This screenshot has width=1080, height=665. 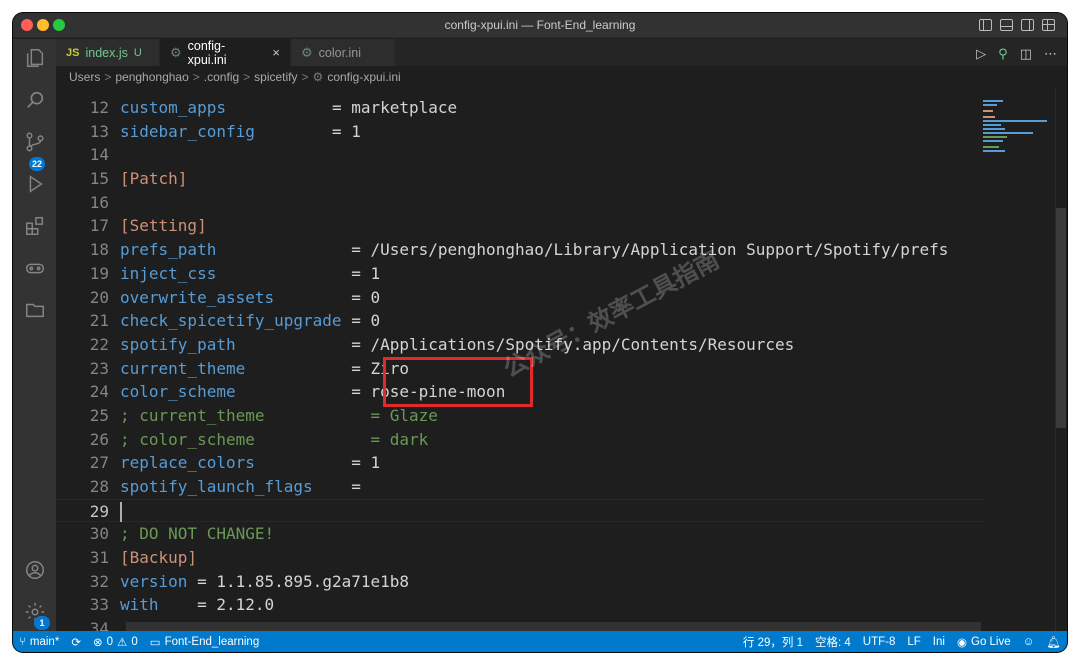 I want to click on toggle-primary-sidebar-icon, so click(x=985, y=25).